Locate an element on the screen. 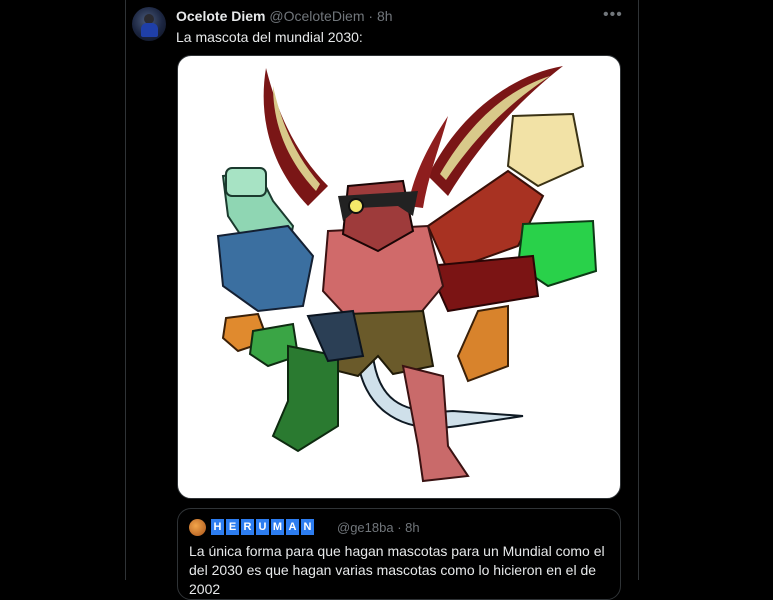 The image size is (773, 600). author-handle: @OceloteDiem is located at coordinates (316, 16).